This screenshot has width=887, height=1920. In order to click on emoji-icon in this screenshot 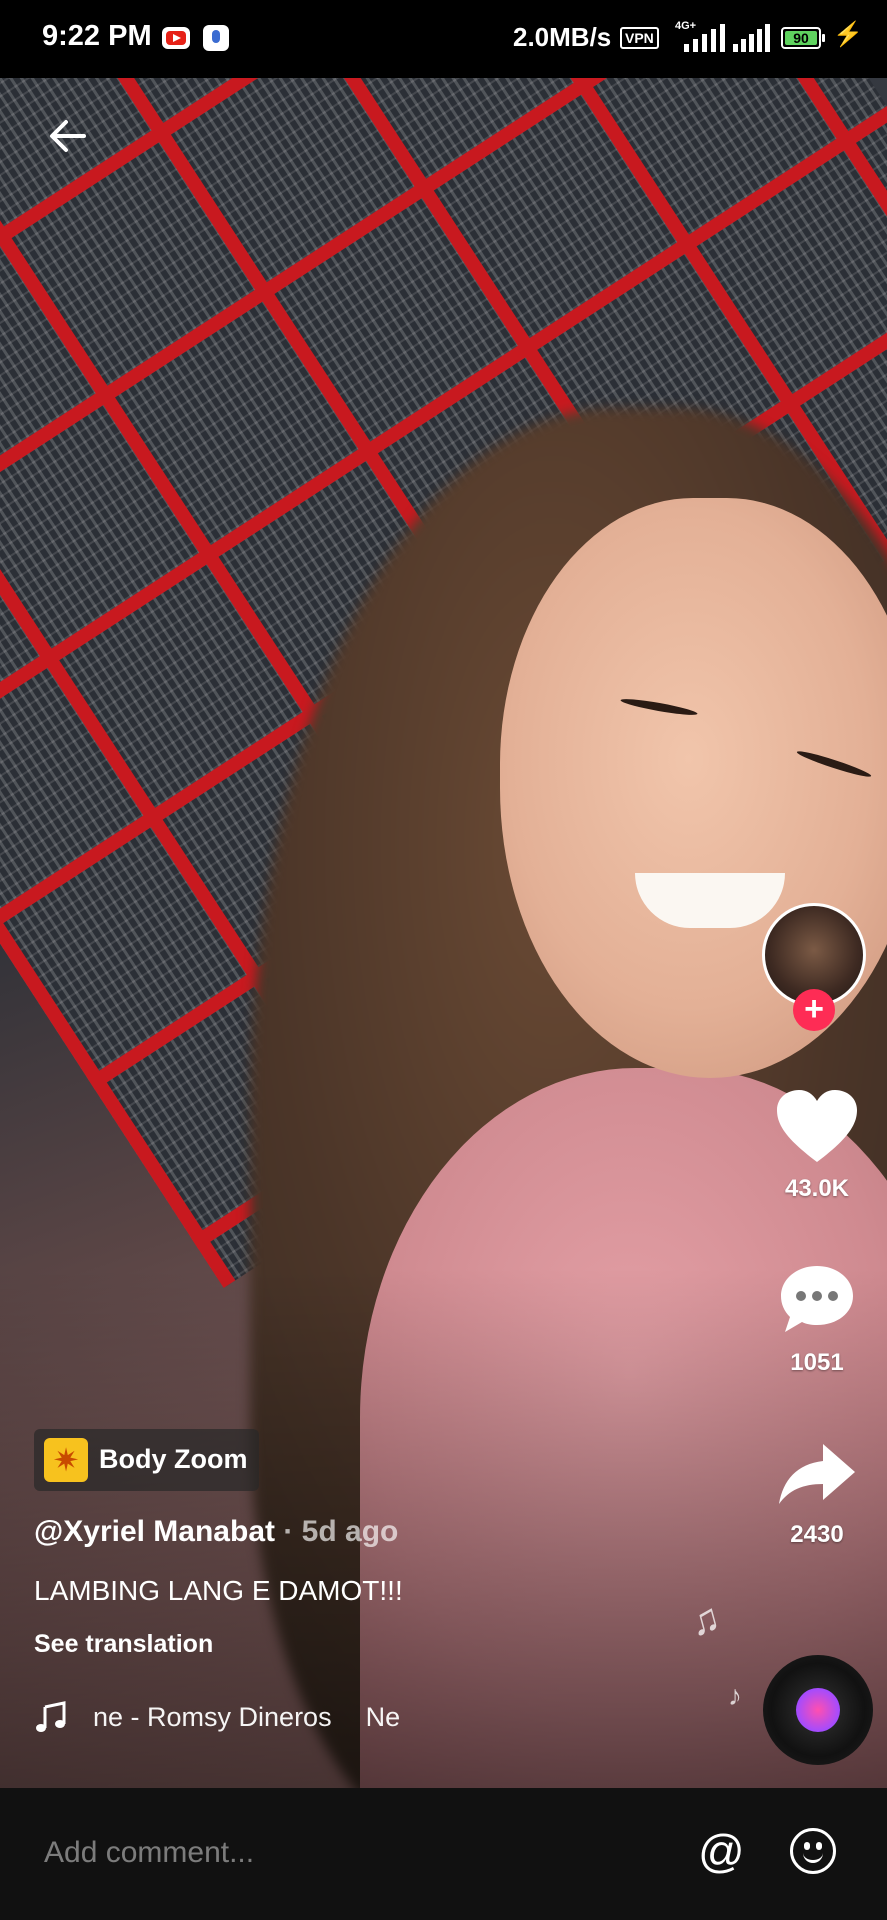, I will do `click(813, 1851)`.